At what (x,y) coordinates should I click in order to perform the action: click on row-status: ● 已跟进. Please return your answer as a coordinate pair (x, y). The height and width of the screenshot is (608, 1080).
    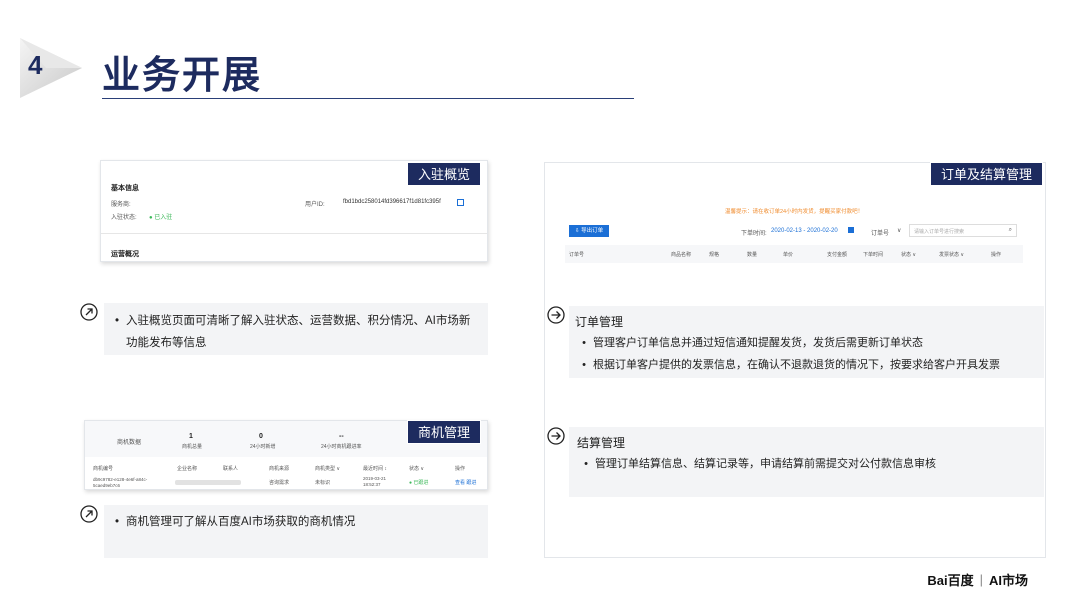
    Looking at the image, I should click on (419, 483).